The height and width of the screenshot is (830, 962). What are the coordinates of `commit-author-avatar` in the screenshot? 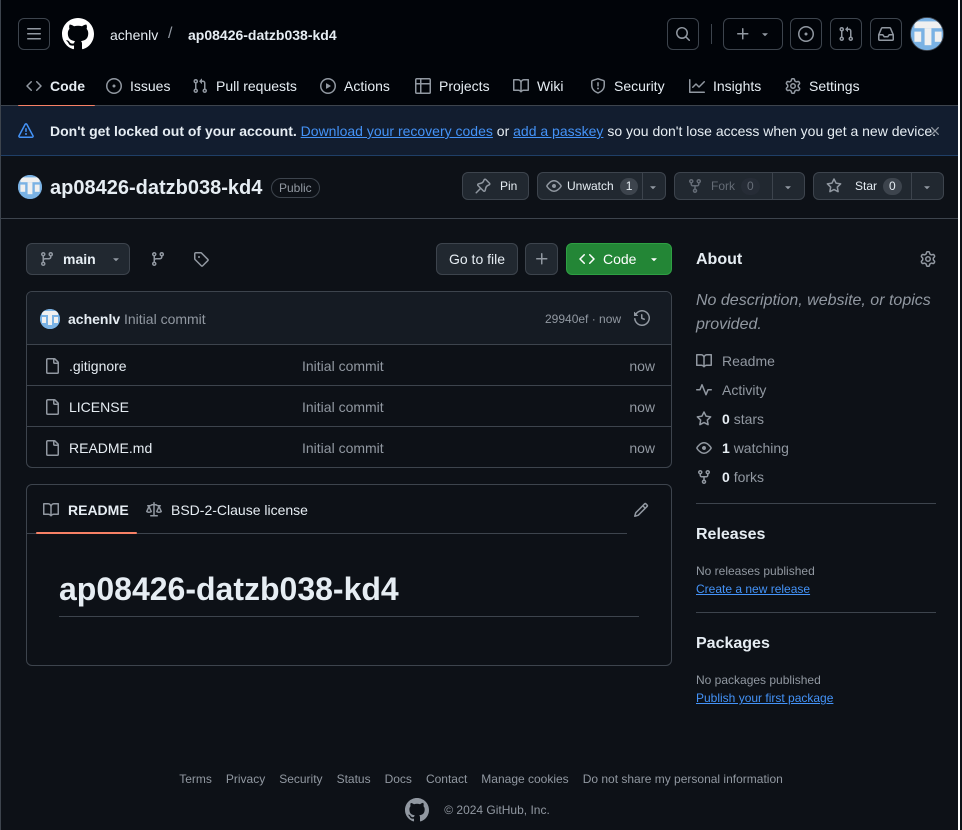 It's located at (50, 319).